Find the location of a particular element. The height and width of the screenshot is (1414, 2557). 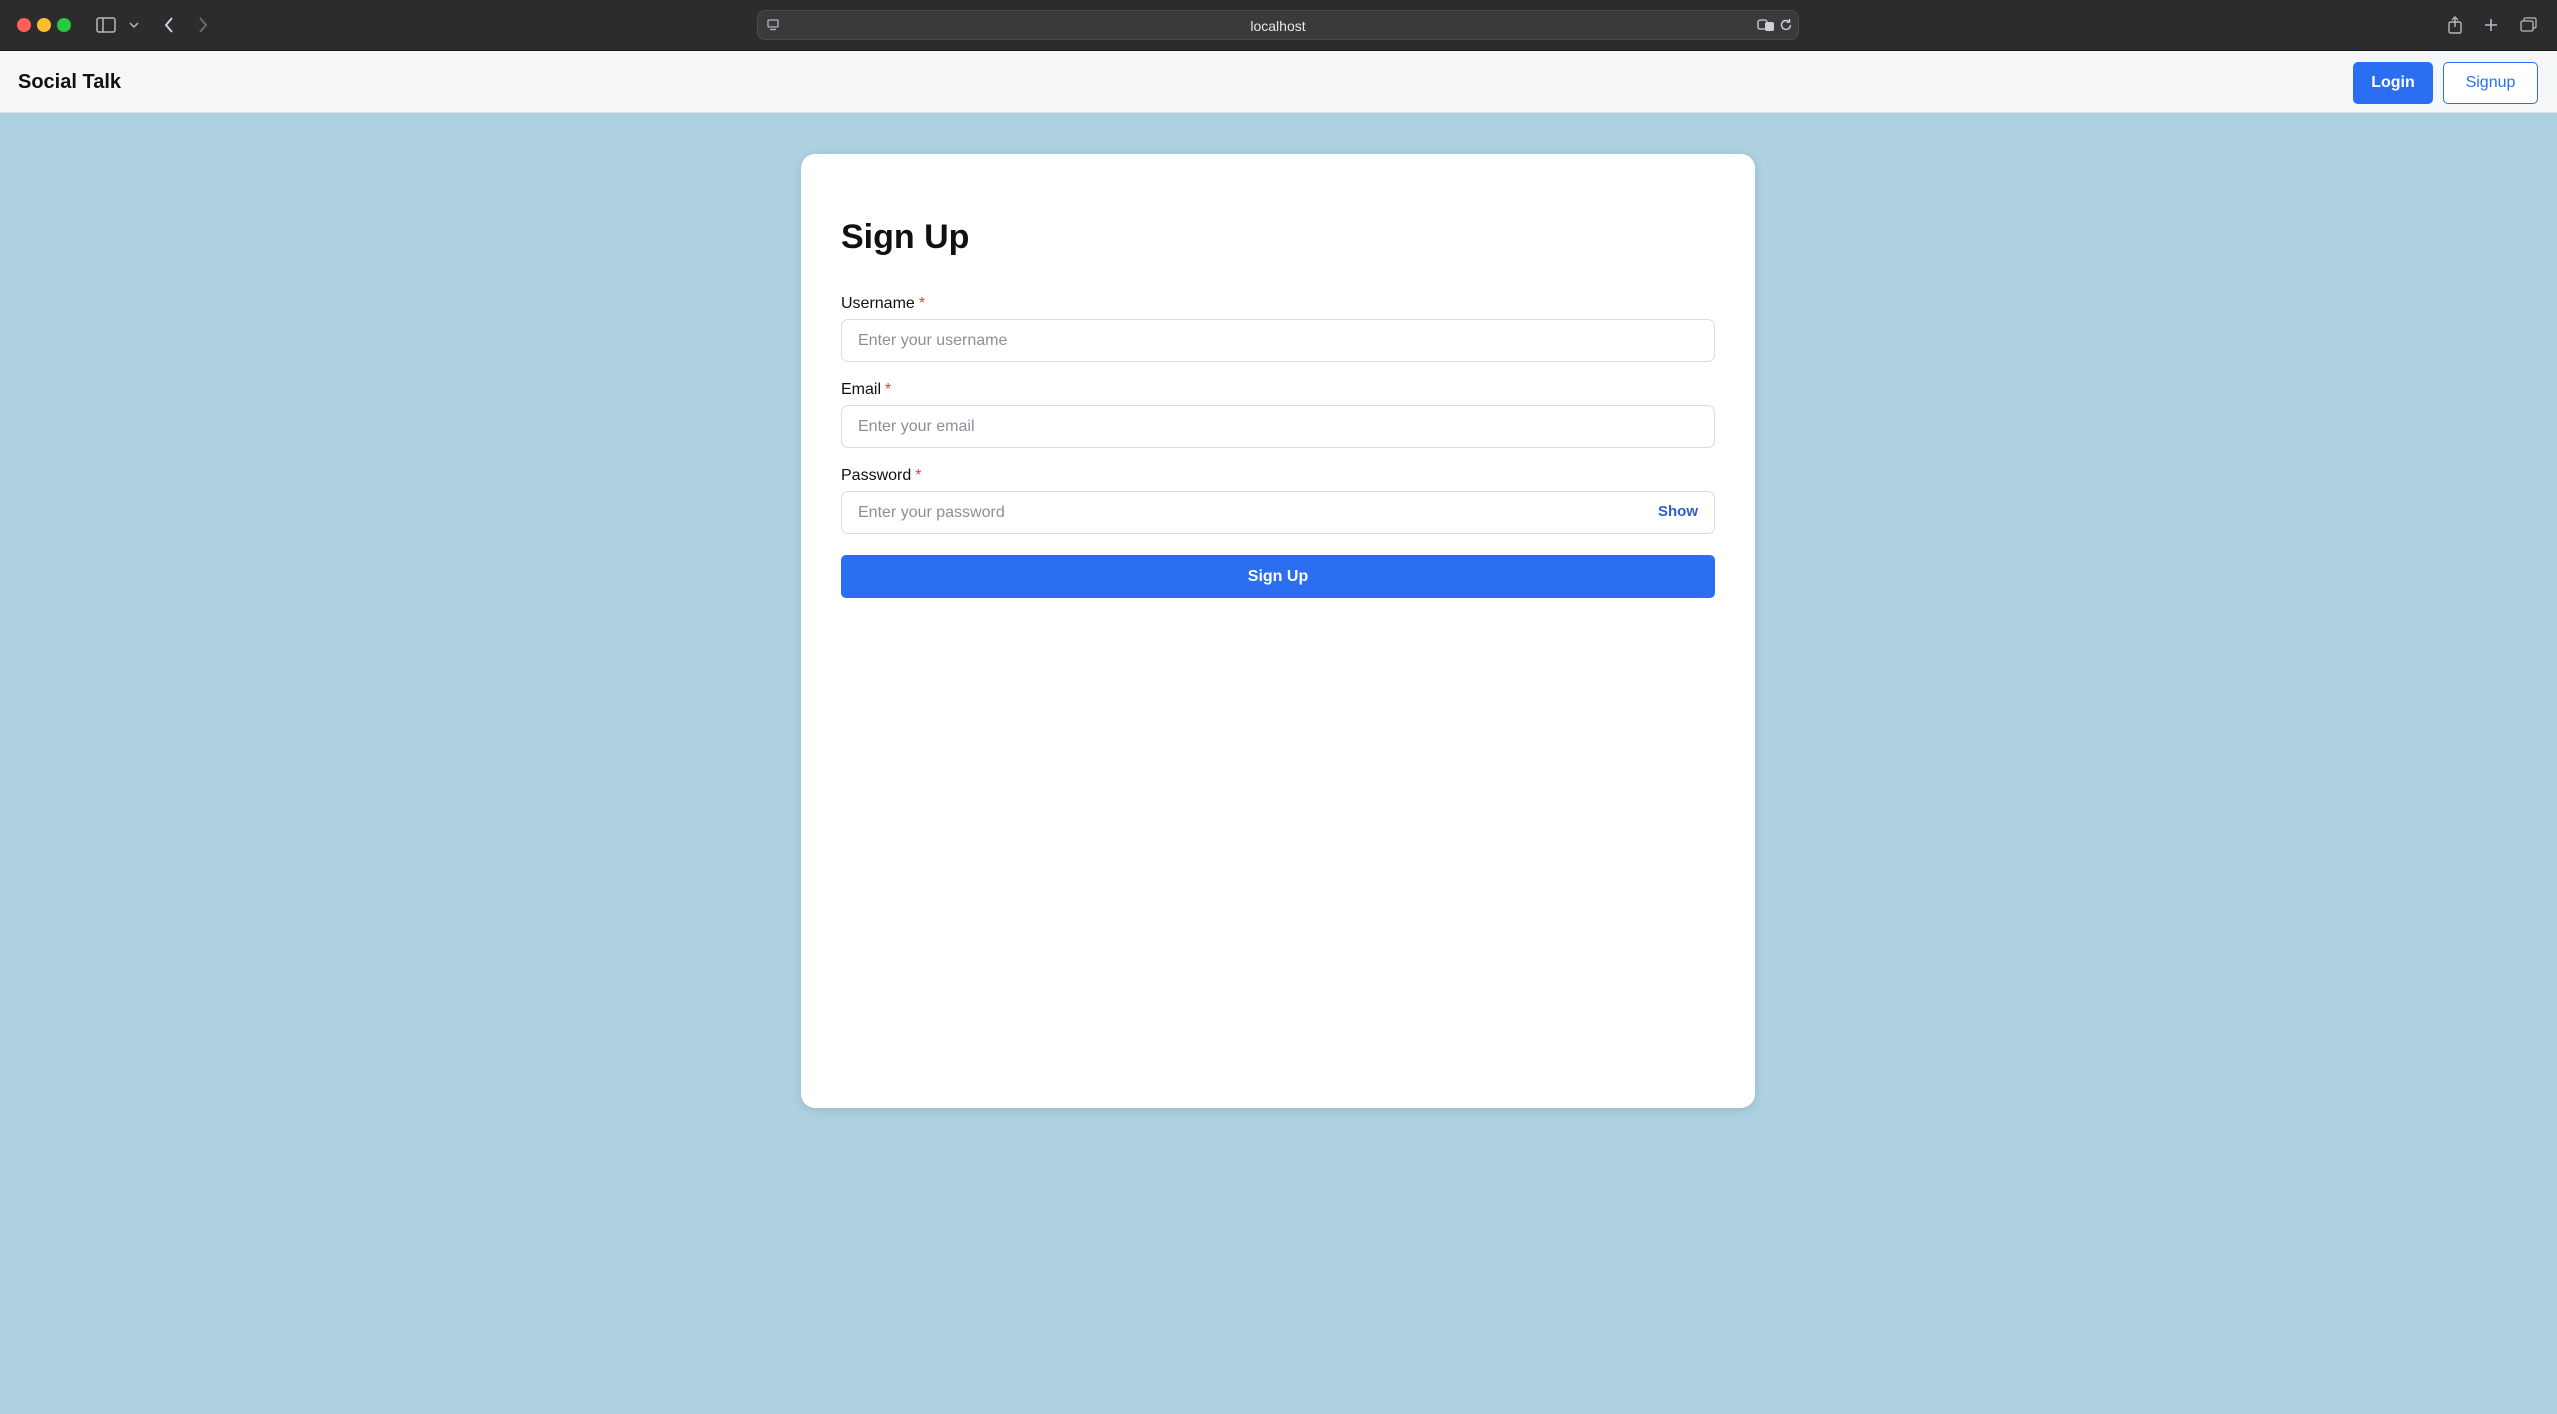

sidebar-icon is located at coordinates (106, 25).